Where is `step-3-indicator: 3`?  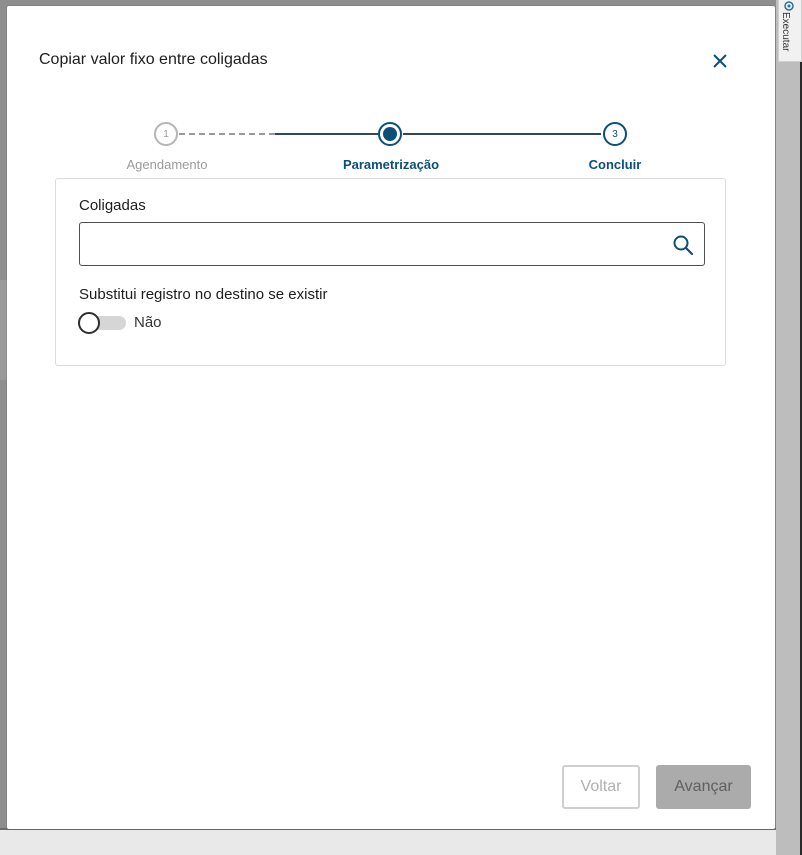 step-3-indicator: 3 is located at coordinates (615, 134).